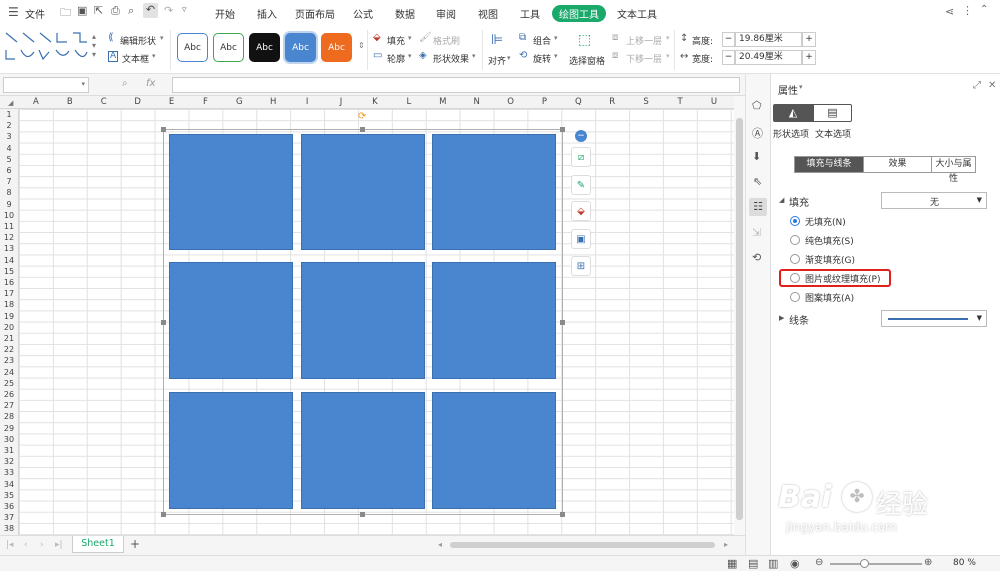 This screenshot has width=1000, height=571. I want to click on fill-dropdown-icon: ▾, so click(410, 38).